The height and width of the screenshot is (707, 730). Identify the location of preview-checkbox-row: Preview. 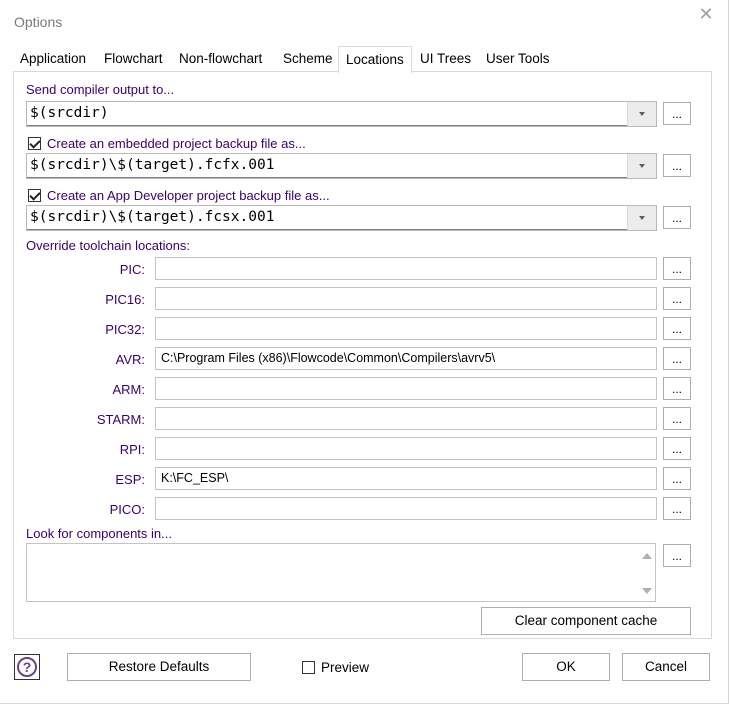
(335, 667).